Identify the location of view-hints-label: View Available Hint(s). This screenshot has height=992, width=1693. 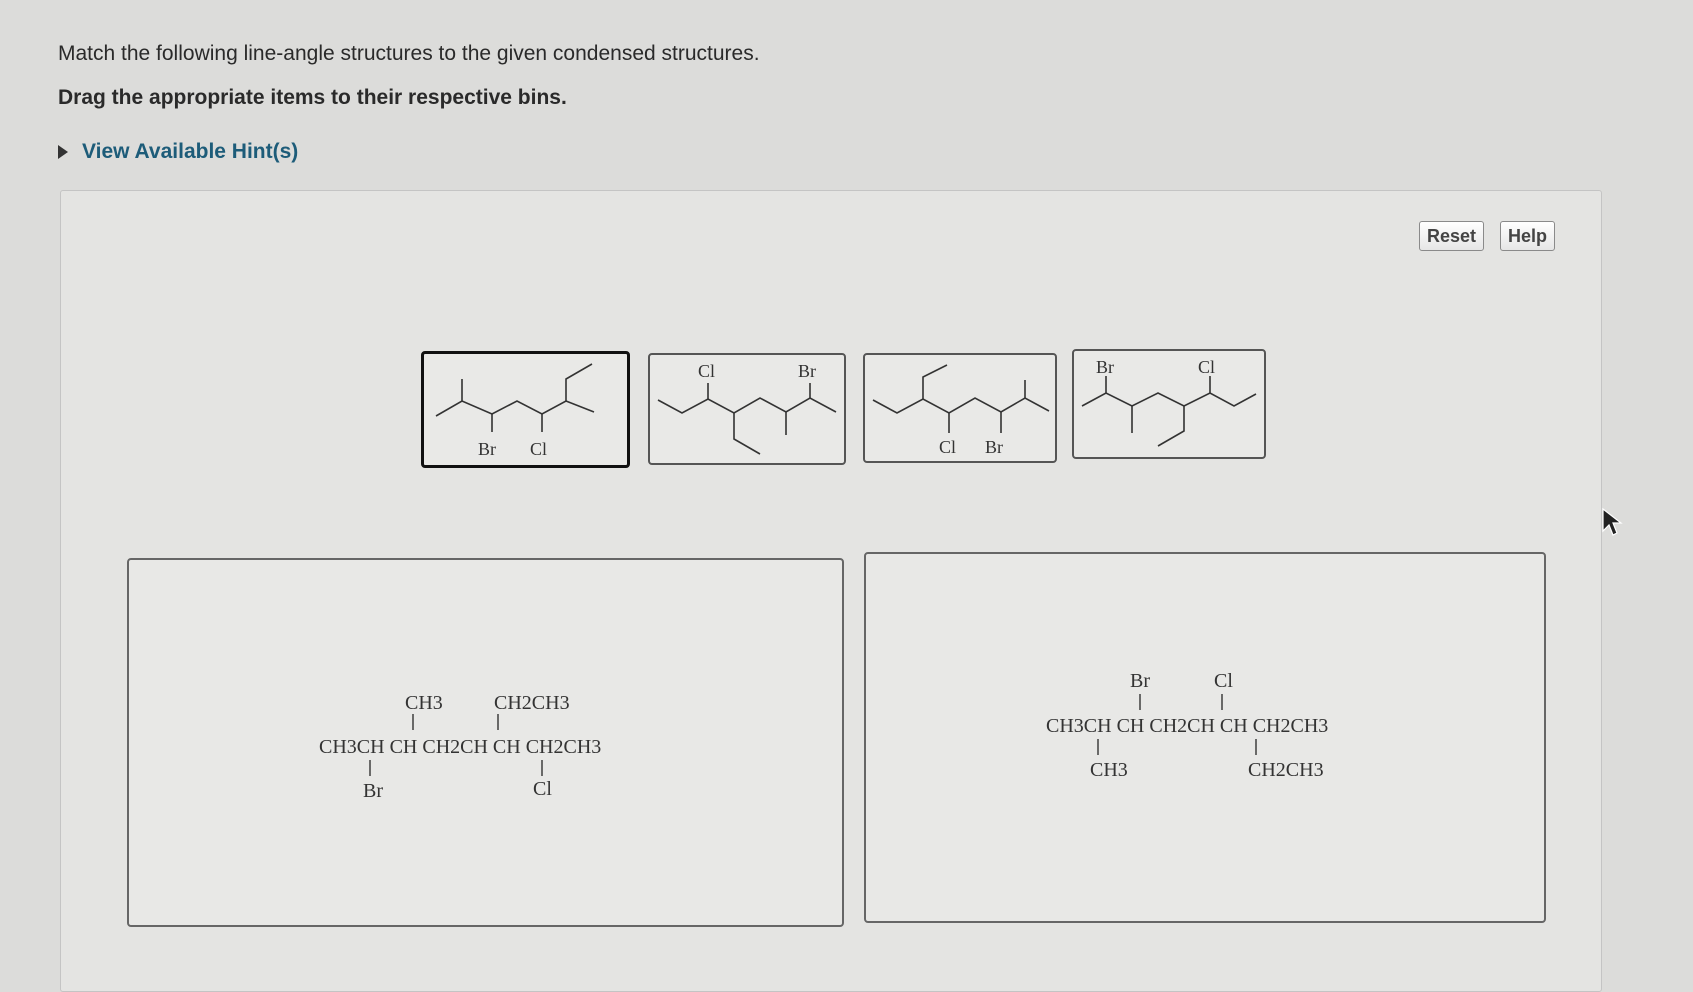
(190, 151).